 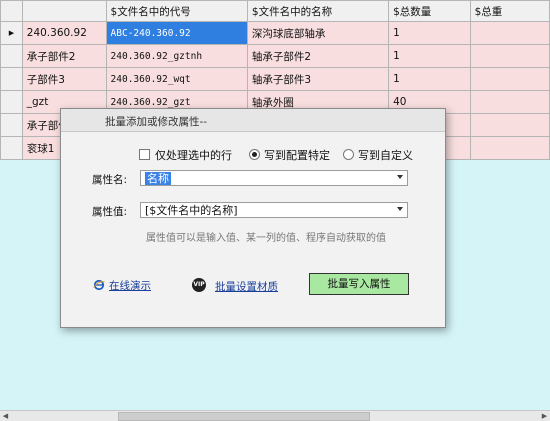 I want to click on dialog-title: 批量添加或修改属性--, so click(x=156, y=122).